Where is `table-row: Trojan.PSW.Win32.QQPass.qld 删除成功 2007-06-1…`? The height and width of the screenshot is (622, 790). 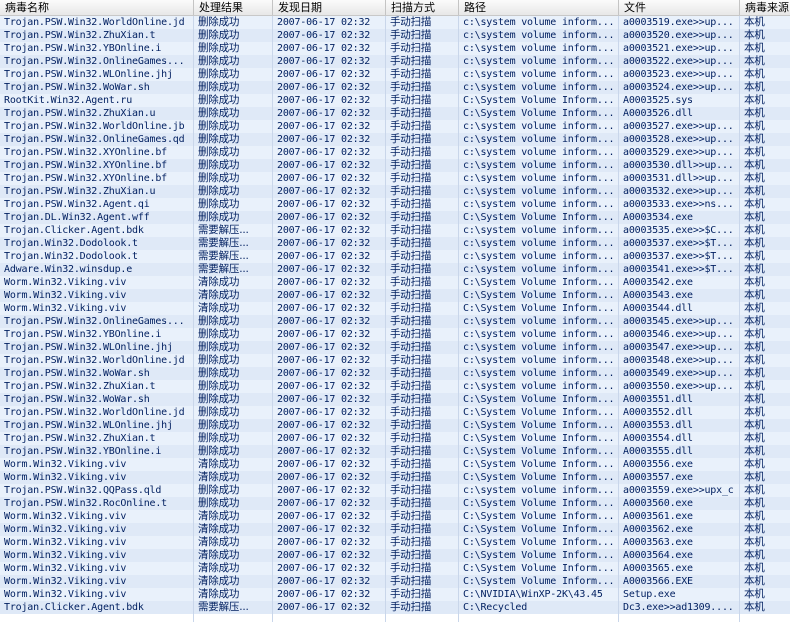 table-row: Trojan.PSW.Win32.QQPass.qld 删除成功 2007-06-1… is located at coordinates (395, 490).